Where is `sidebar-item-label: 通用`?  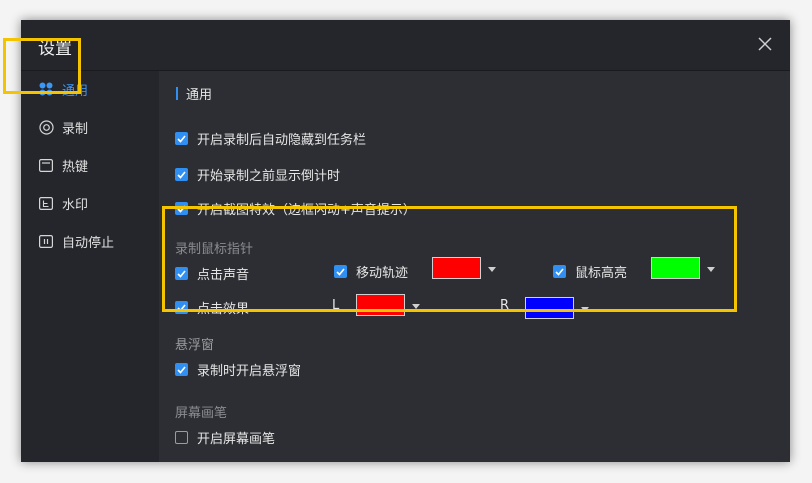
sidebar-item-label: 通用 is located at coordinates (75, 91).